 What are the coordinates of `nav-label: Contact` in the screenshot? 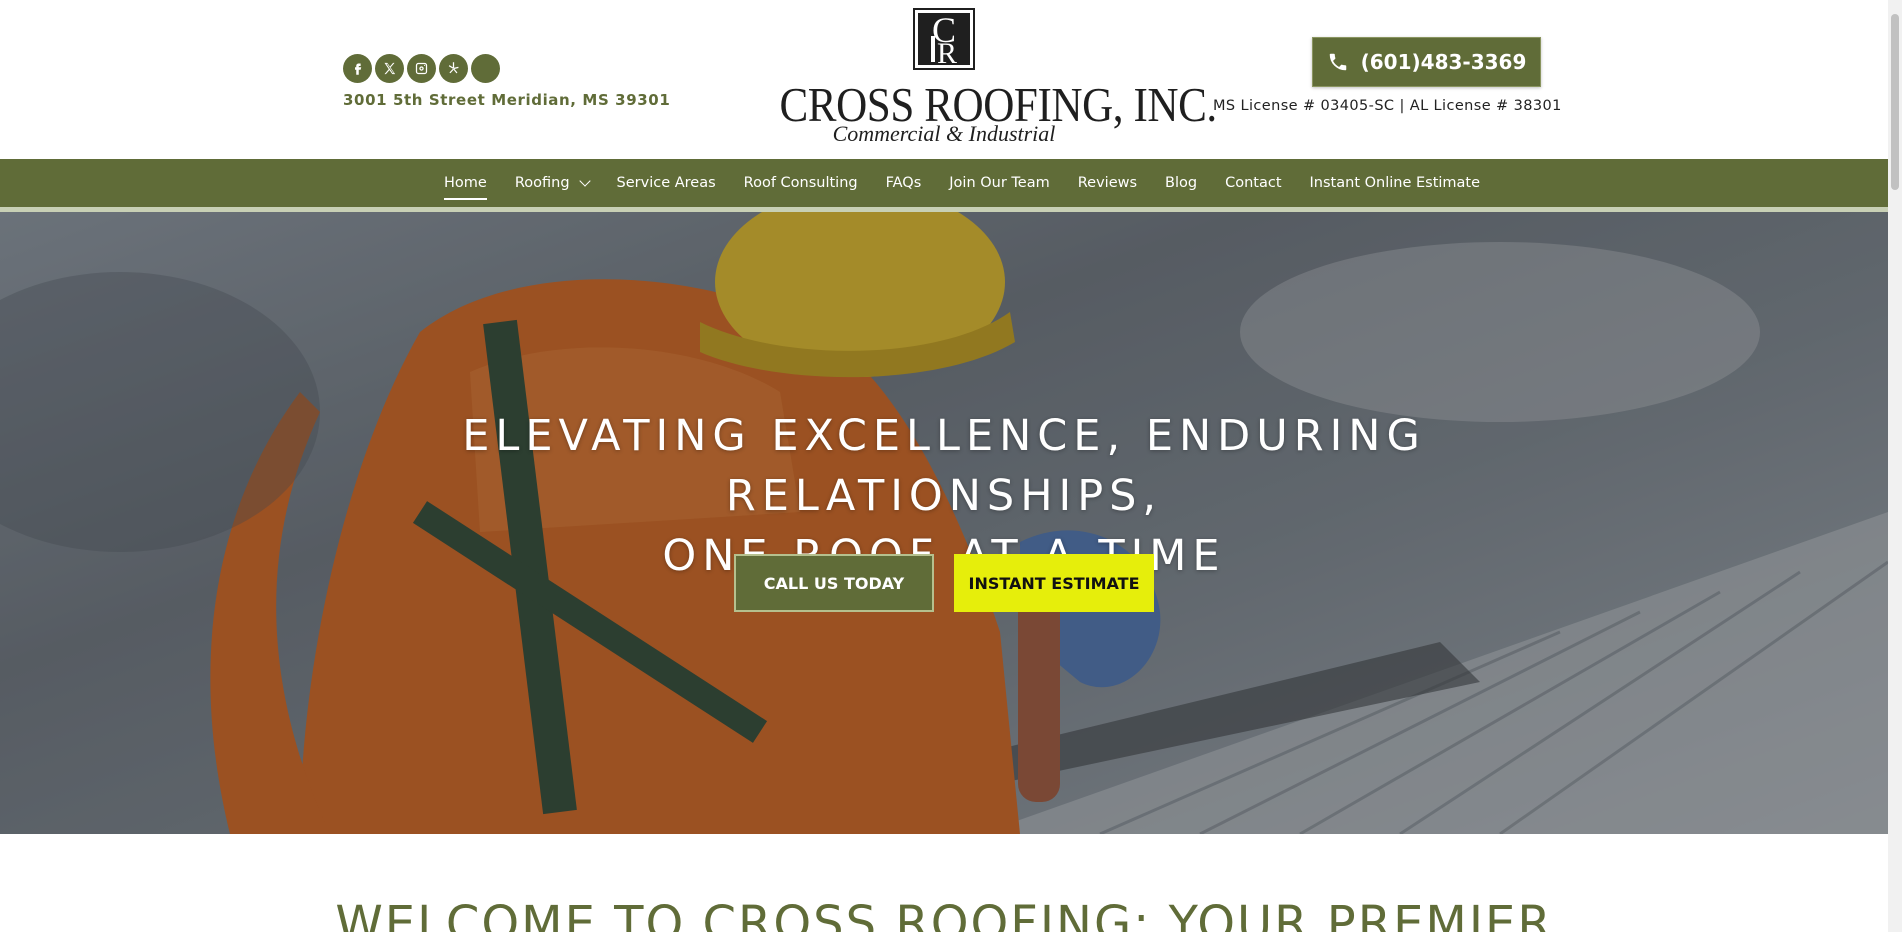 It's located at (1253, 183).